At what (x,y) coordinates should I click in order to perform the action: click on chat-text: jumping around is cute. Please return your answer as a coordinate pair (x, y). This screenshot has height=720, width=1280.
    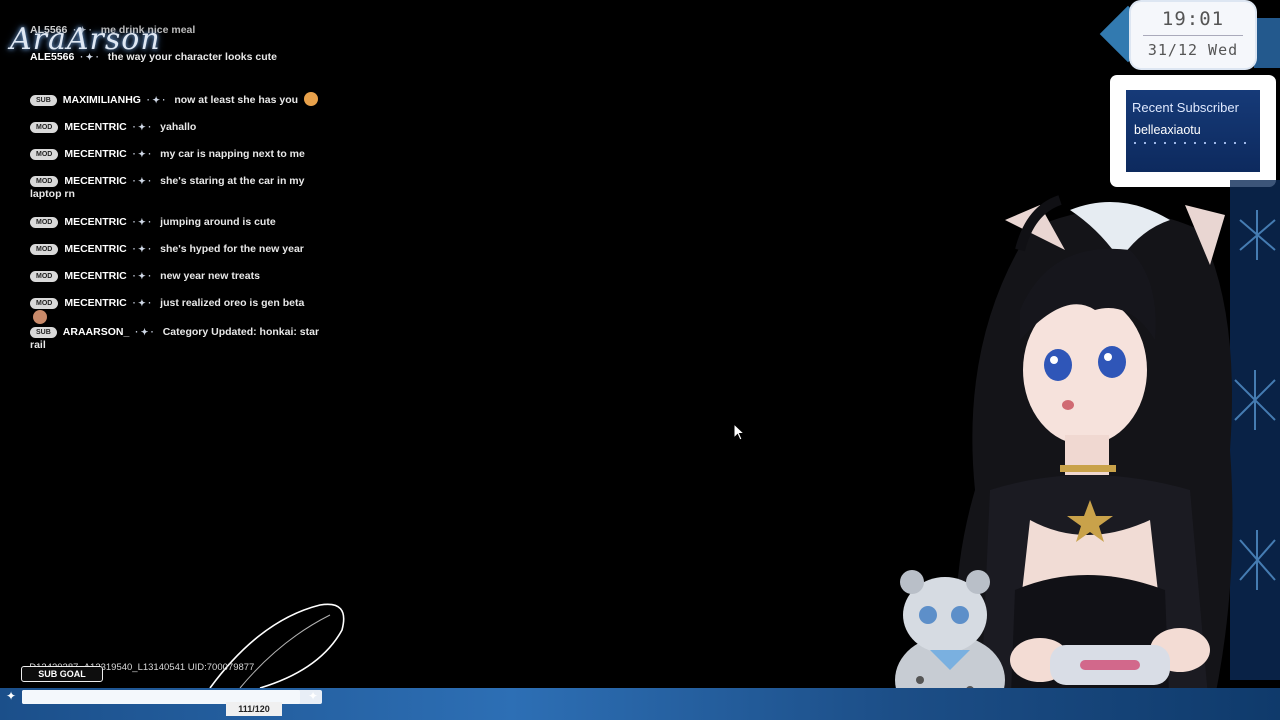
    Looking at the image, I should click on (218, 222).